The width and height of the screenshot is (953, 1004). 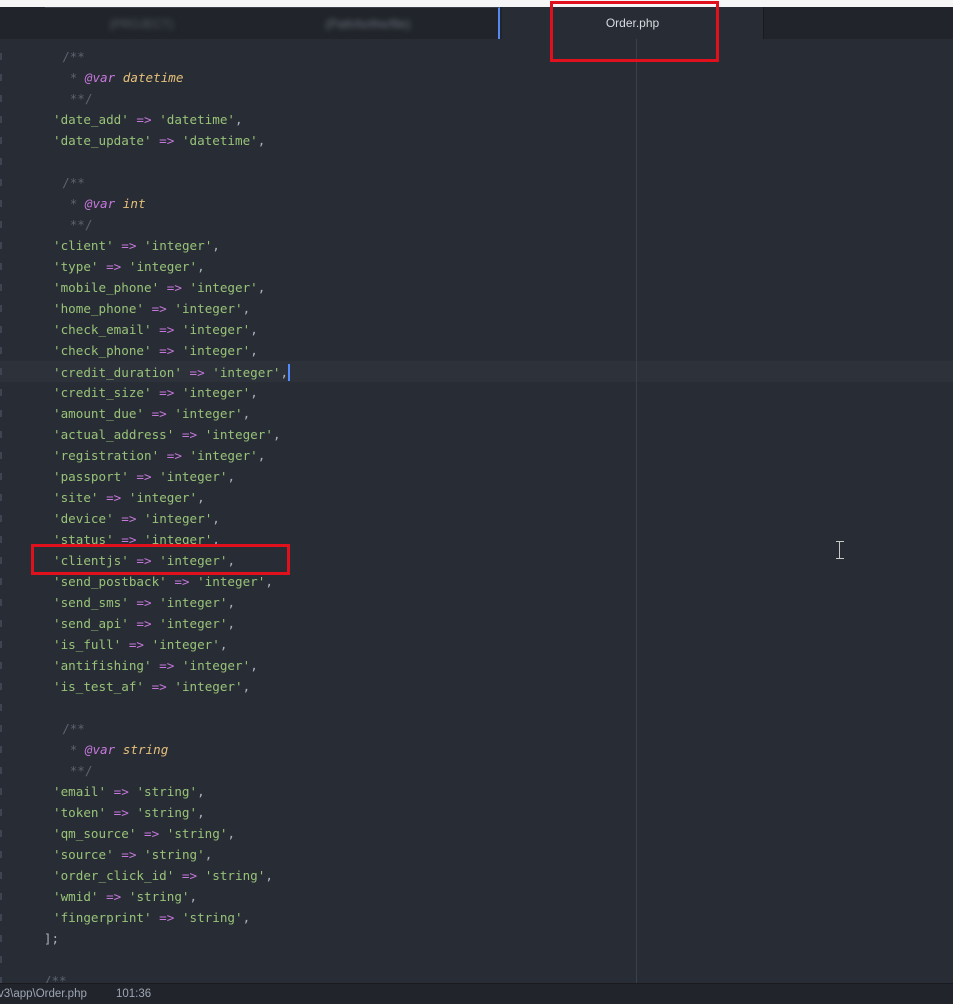 What do you see at coordinates (100, 77) in the screenshot?
I see `code-token: @var` at bounding box center [100, 77].